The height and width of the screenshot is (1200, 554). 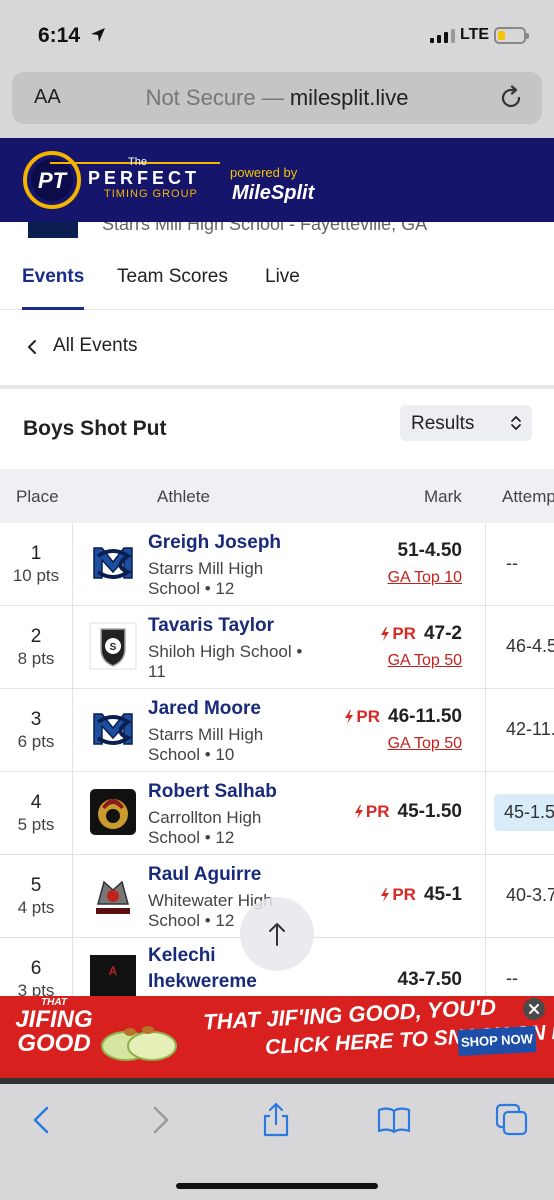 What do you see at coordinates (225, 661) in the screenshot?
I see `athlete-school: Shiloh High School • 11` at bounding box center [225, 661].